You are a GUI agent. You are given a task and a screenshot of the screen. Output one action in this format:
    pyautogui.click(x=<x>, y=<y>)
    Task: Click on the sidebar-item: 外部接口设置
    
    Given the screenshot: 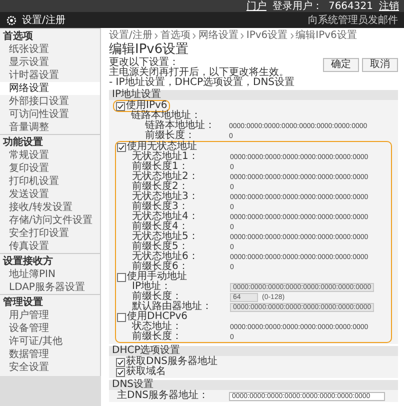 What is the action you would take?
    pyautogui.click(x=50, y=101)
    